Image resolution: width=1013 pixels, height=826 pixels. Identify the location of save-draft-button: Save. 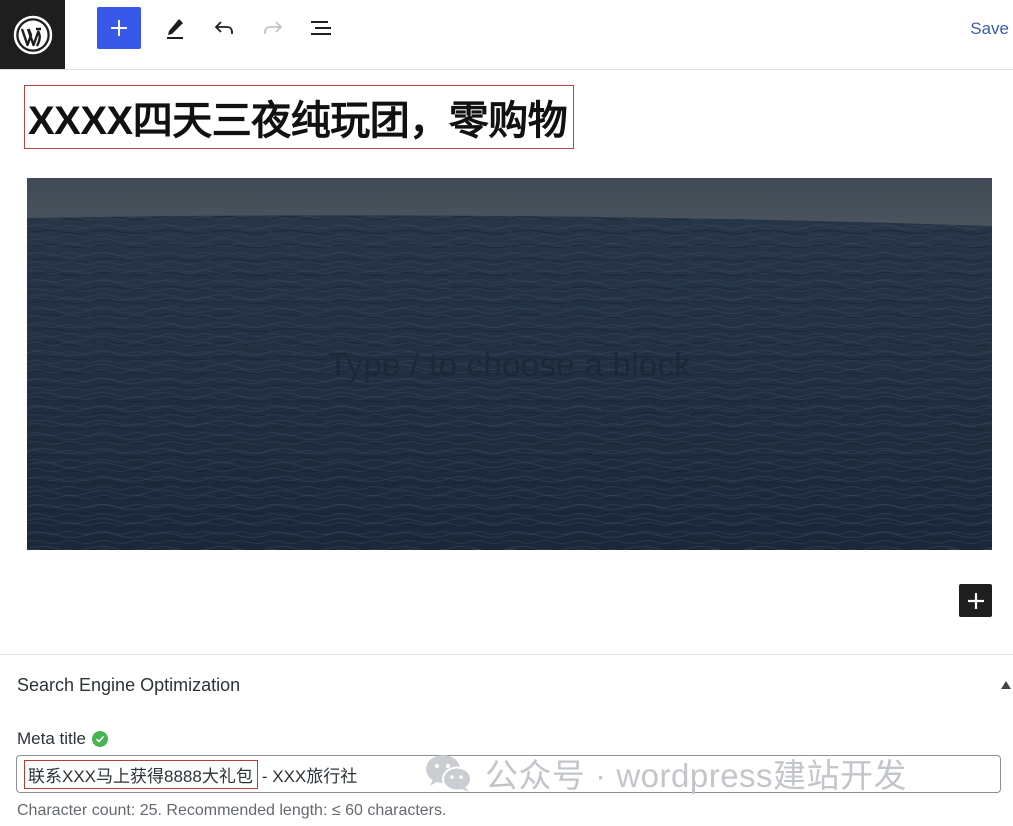
(989, 29).